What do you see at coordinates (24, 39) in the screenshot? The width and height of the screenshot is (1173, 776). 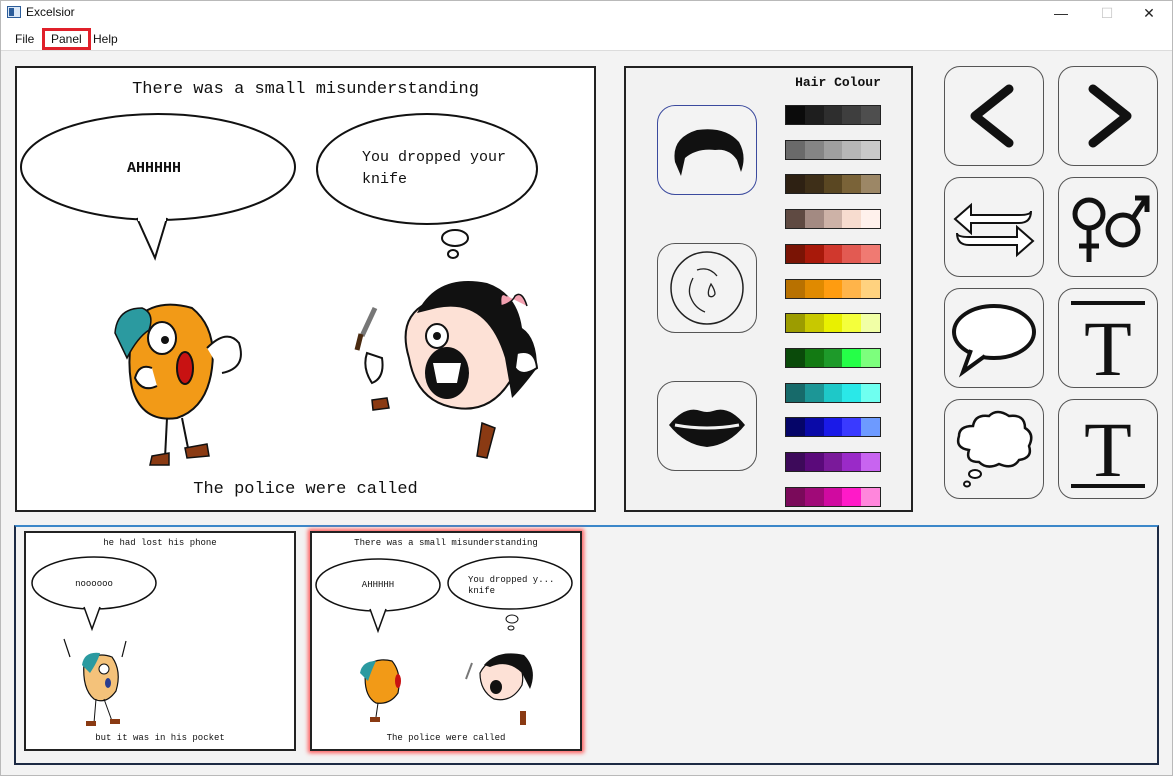 I see `menu-file: File` at bounding box center [24, 39].